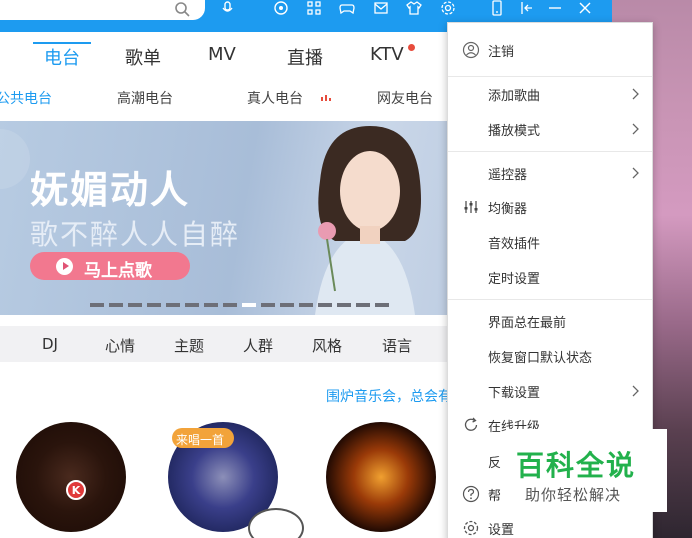 This screenshot has width=692, height=538. I want to click on play-icon, so click(66, 266).